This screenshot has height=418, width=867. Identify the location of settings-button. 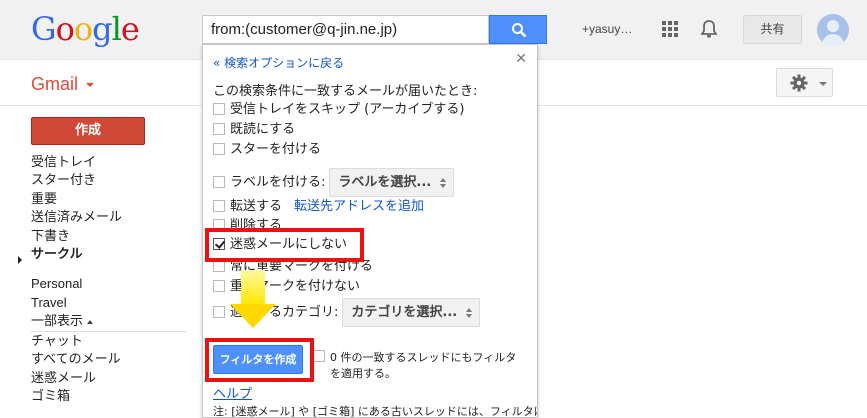
(804, 82).